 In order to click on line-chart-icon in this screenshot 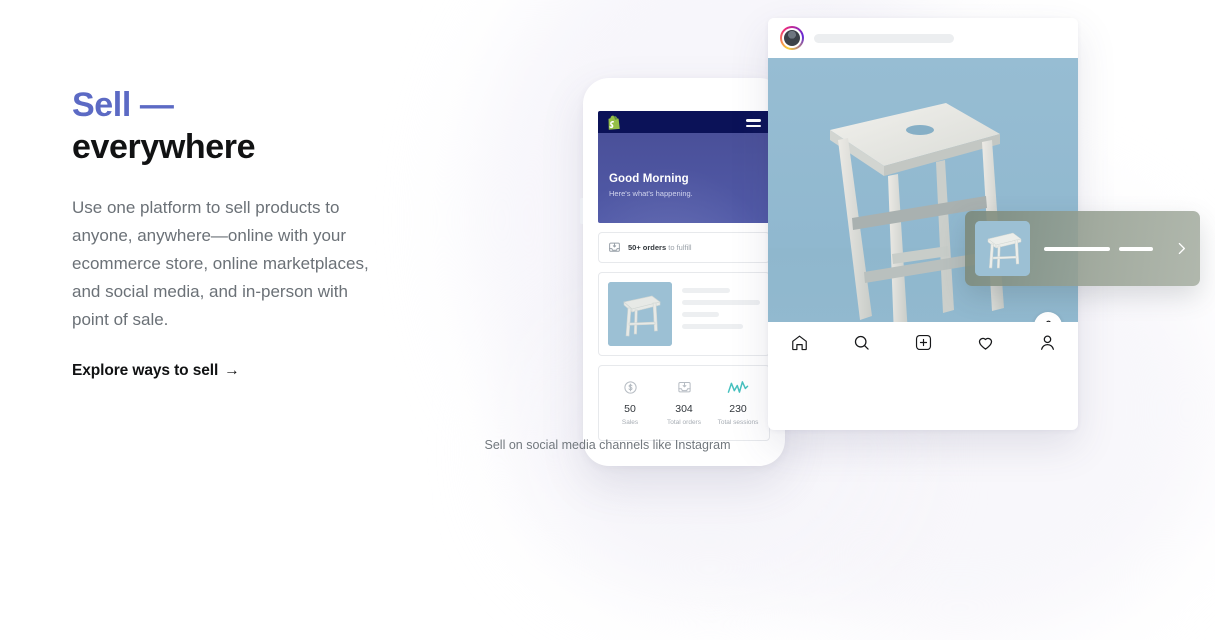, I will do `click(738, 387)`.